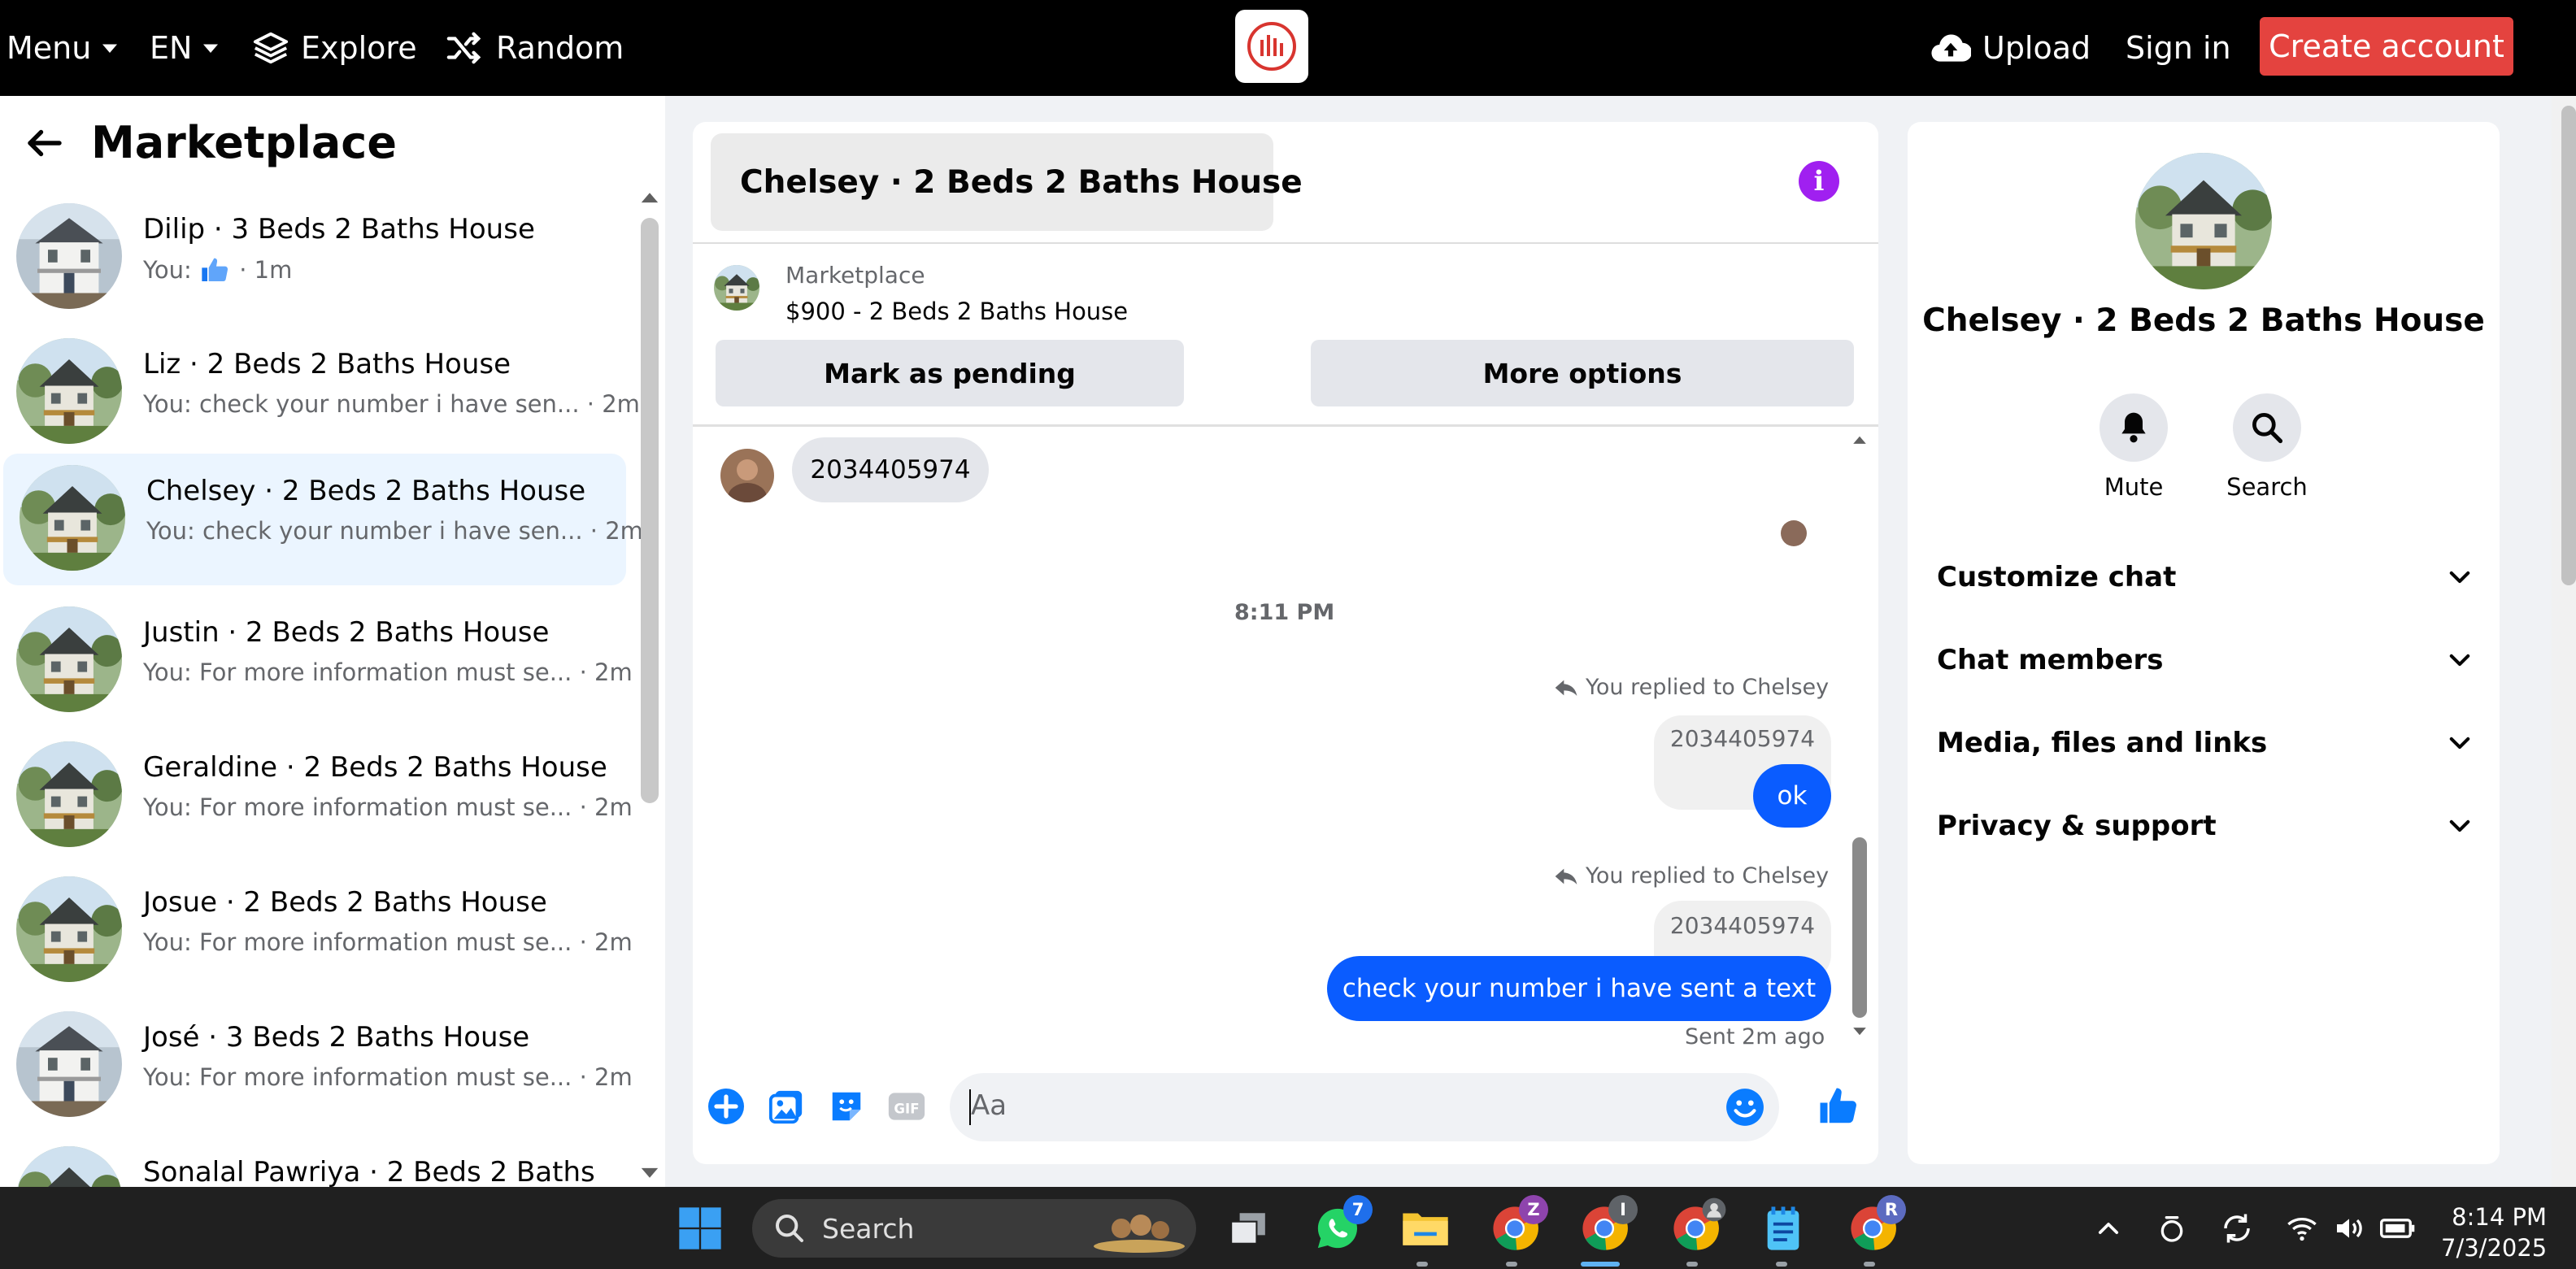  What do you see at coordinates (700, 1229) in the screenshot?
I see `windows-start-icon` at bounding box center [700, 1229].